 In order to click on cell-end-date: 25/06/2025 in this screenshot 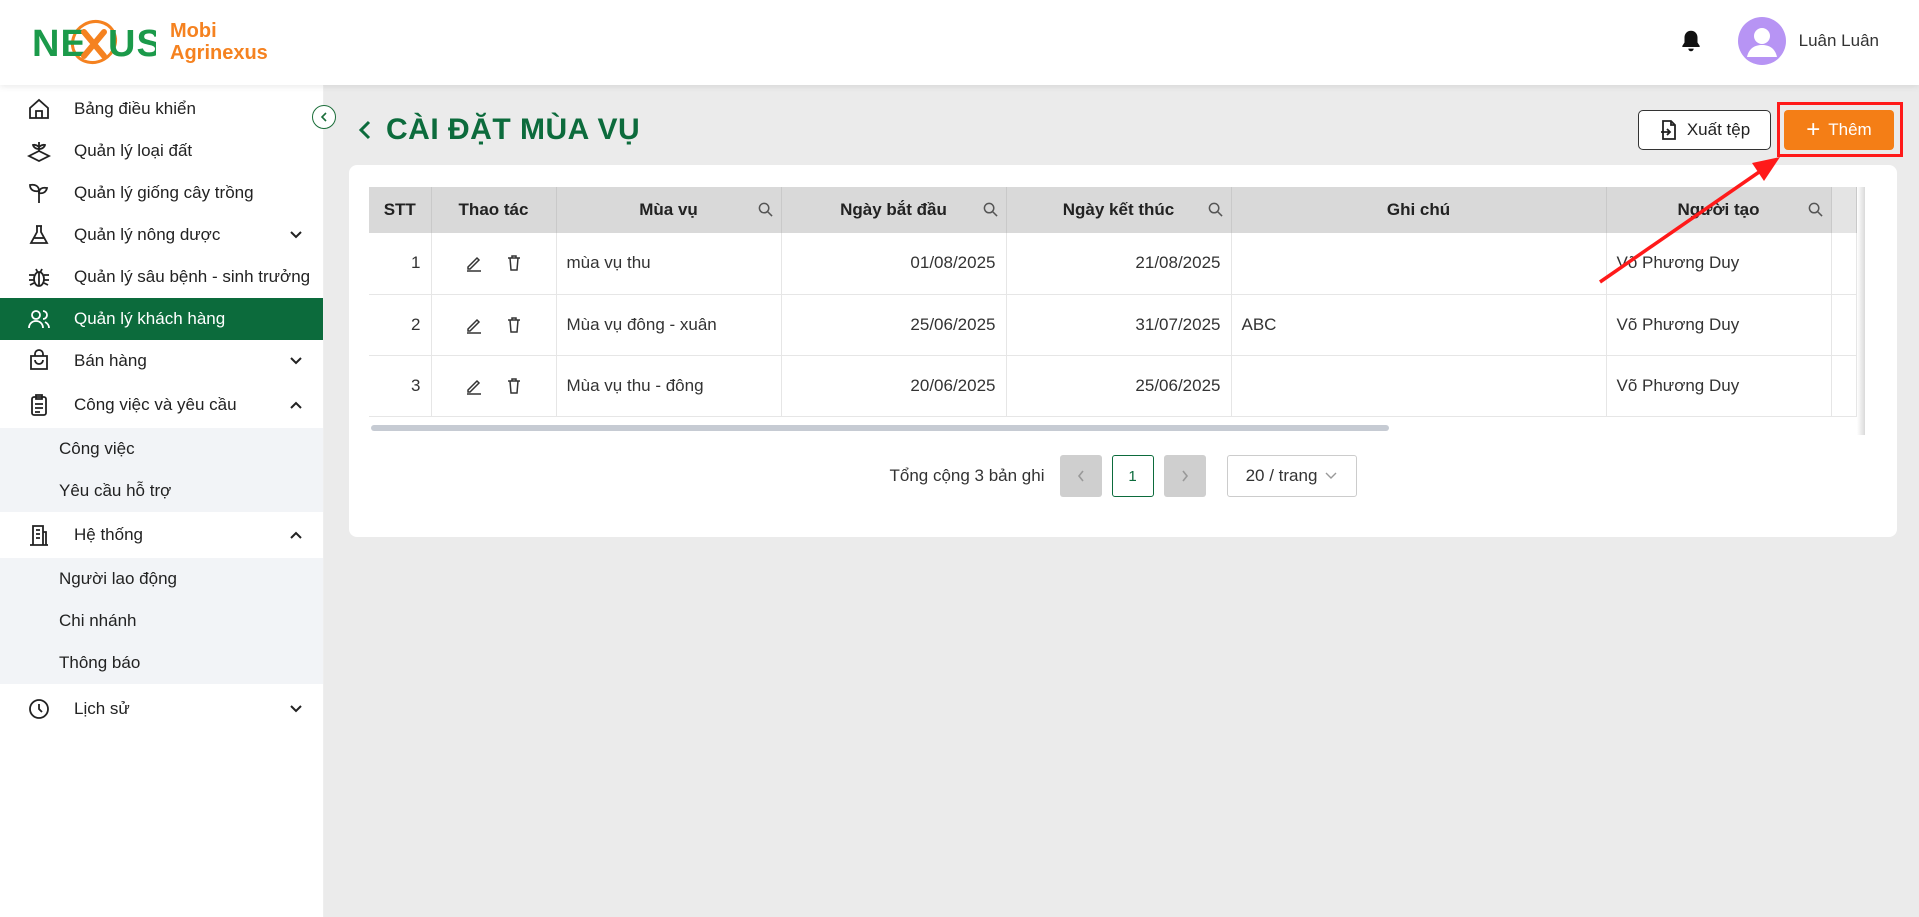, I will do `click(1119, 386)`.